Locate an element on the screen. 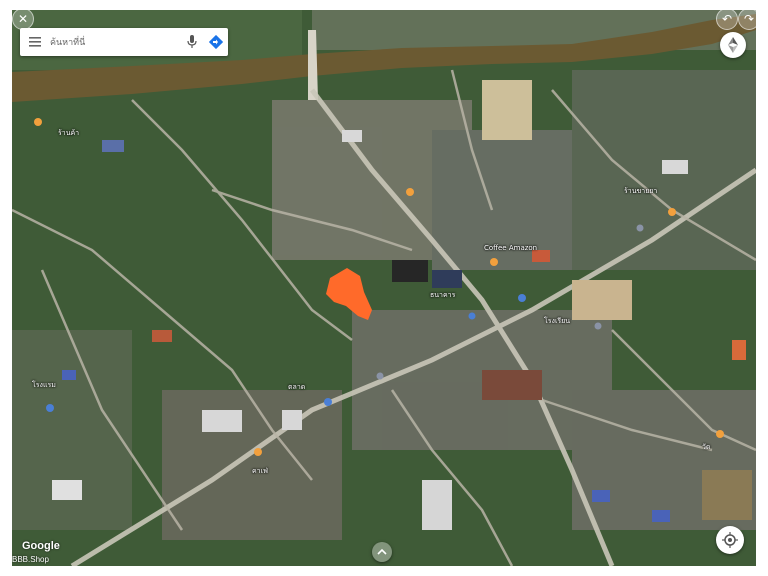 Image resolution: width=768 pixels, height=576 pixels. forward-button: ↷ is located at coordinates (749, 19).